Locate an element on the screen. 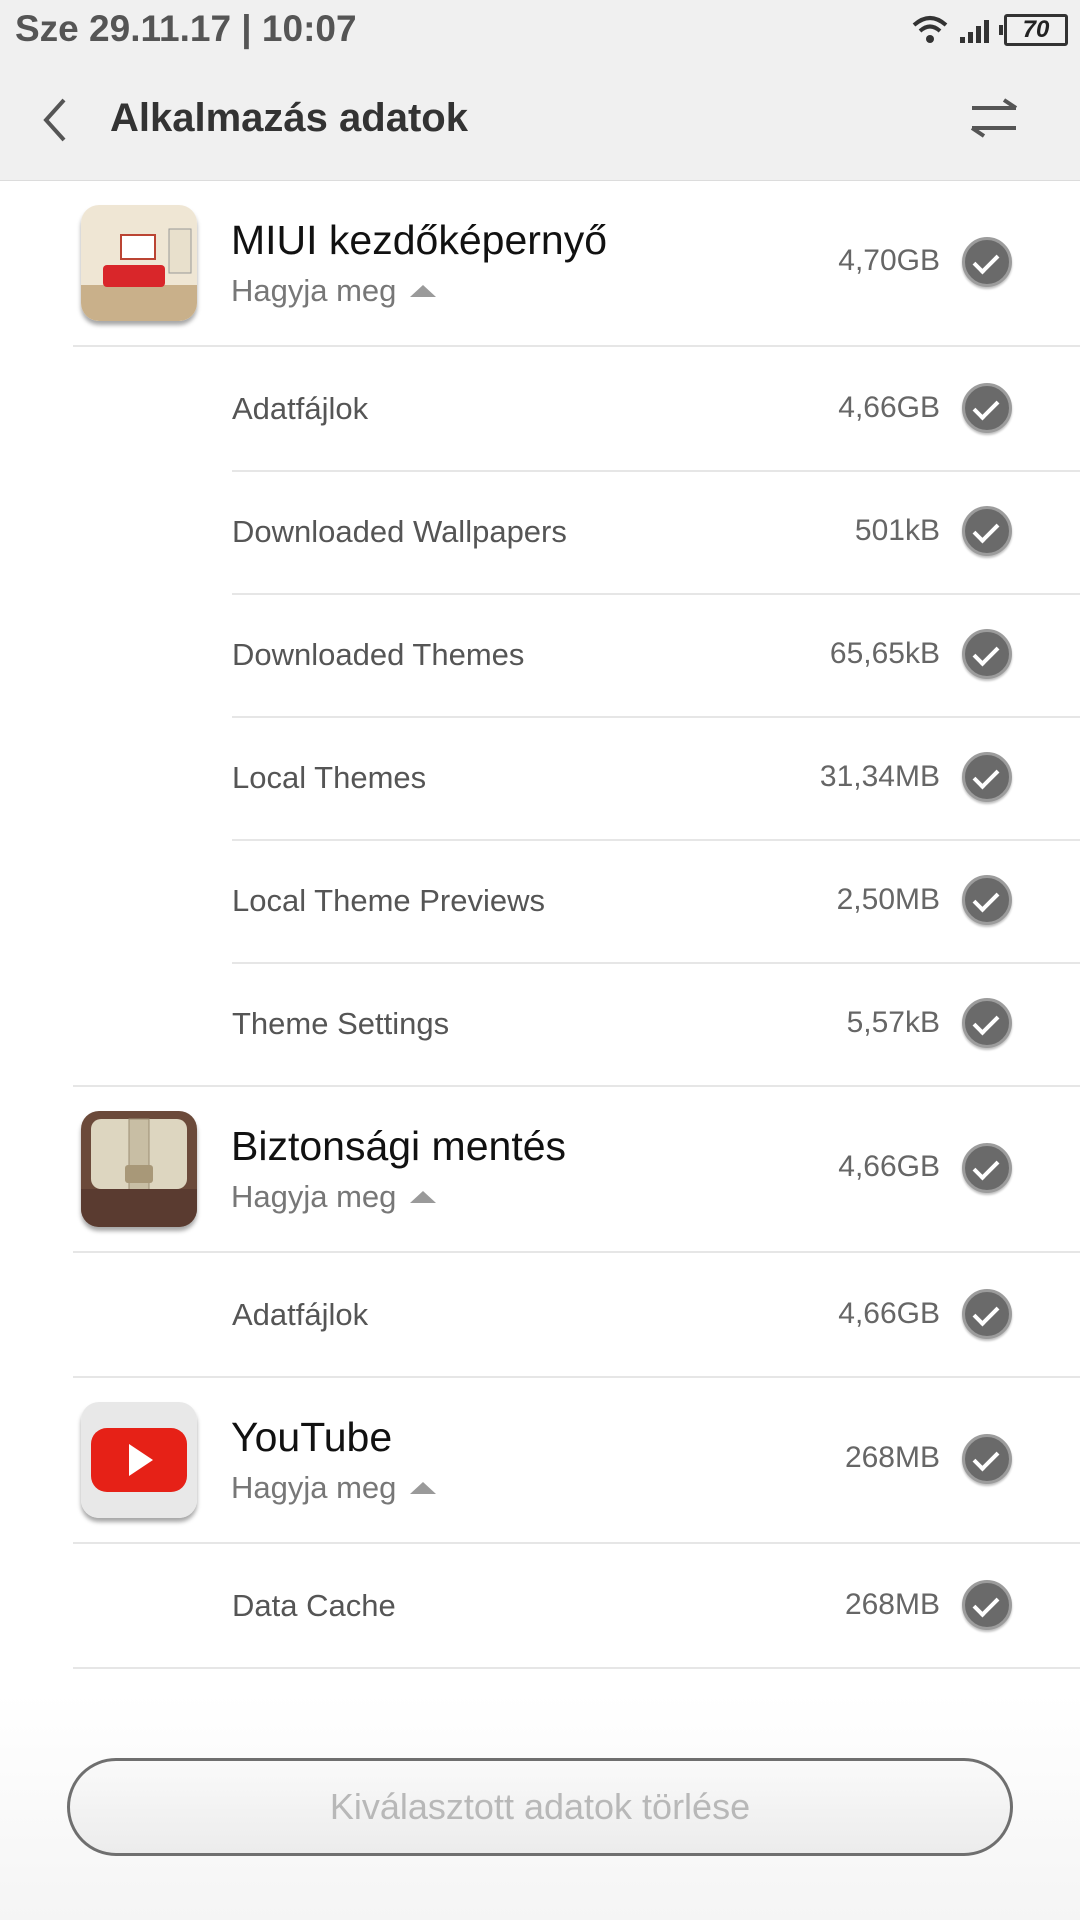  app-size: 268MB is located at coordinates (892, 1457).